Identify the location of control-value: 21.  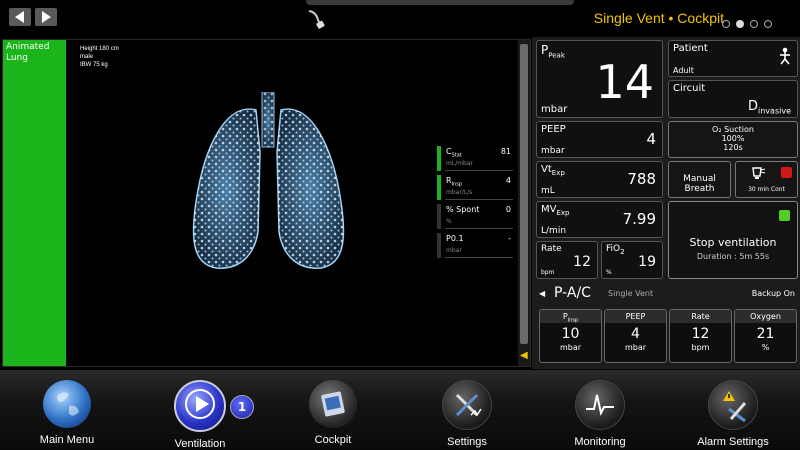
(765, 334).